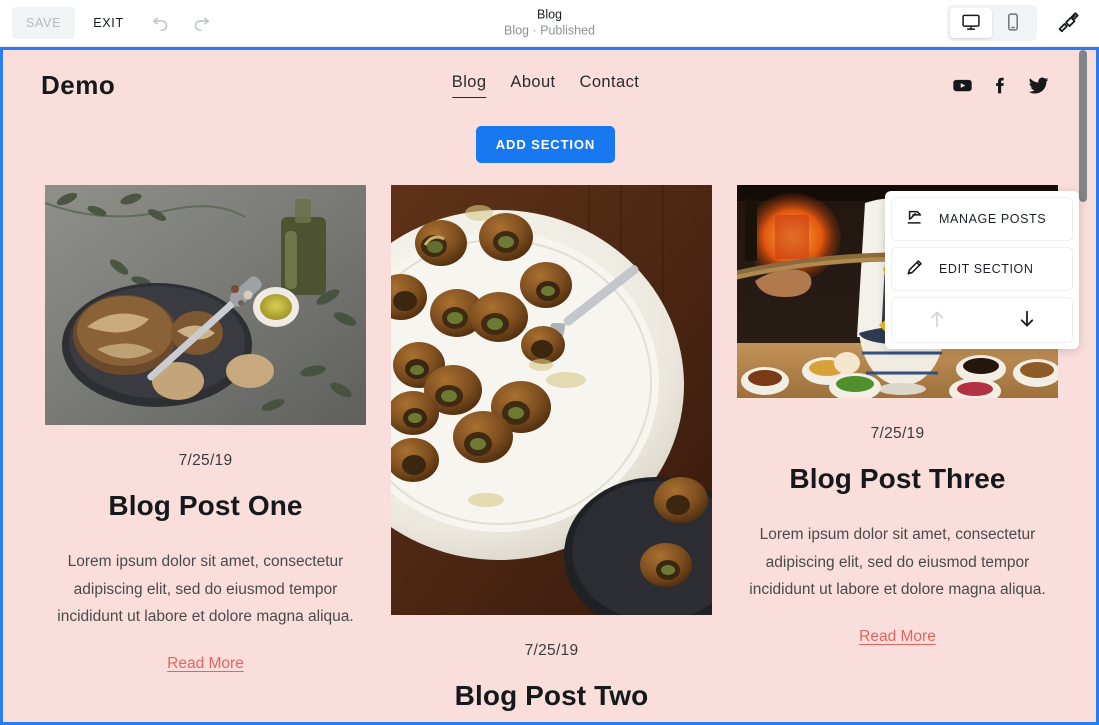 The width and height of the screenshot is (1099, 725). I want to click on editor-toolbar: SAVE EXIT Blog Blog · Published, so click(549, 23).